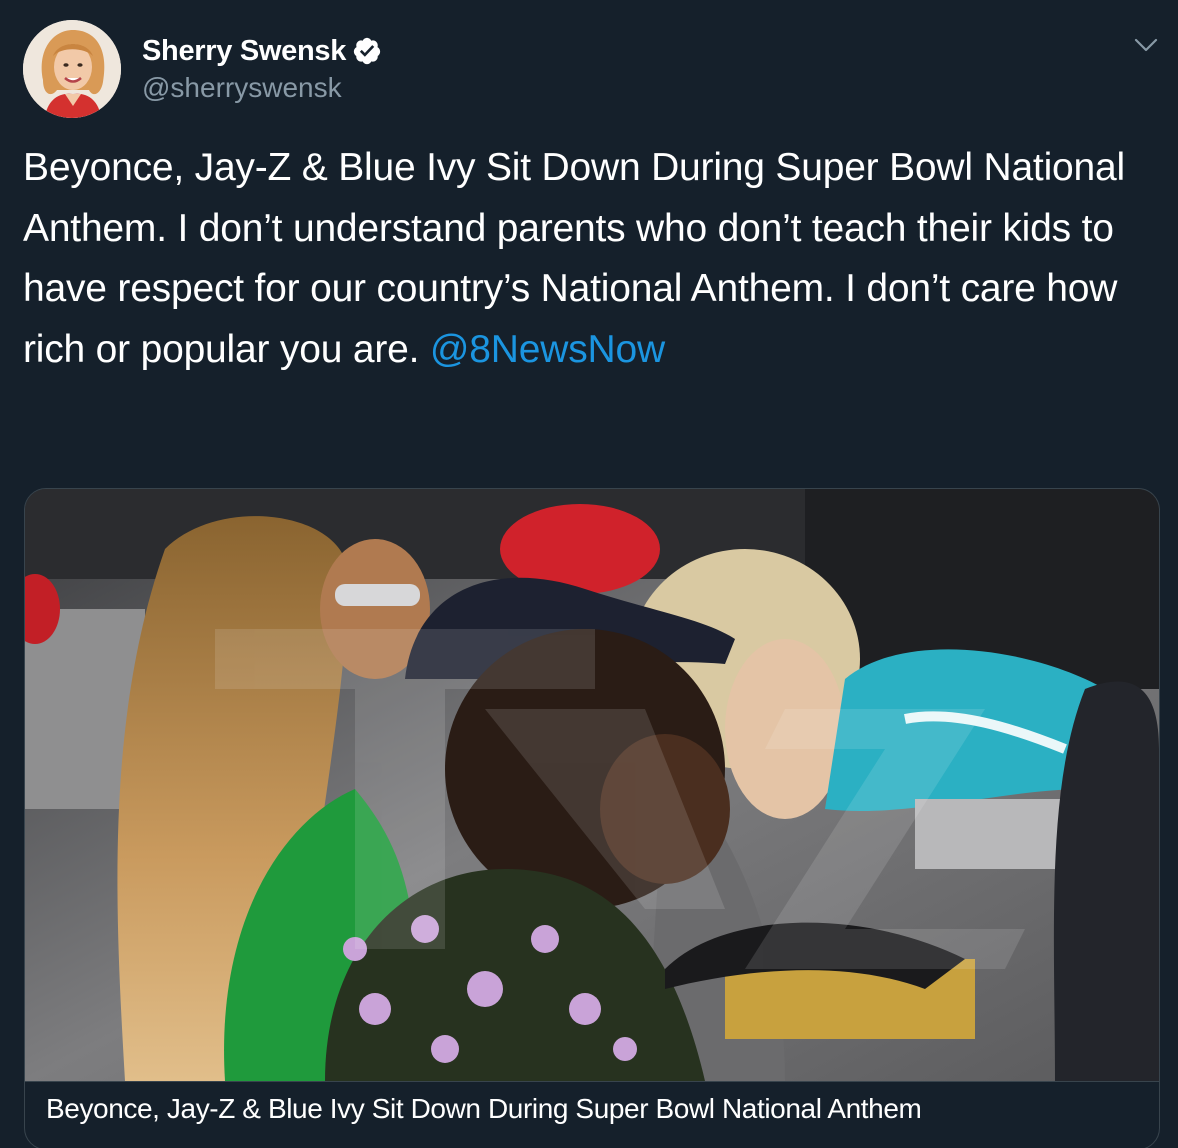 This screenshot has height=1148, width=1178. What do you see at coordinates (592, 1081) in the screenshot?
I see `caption-divider` at bounding box center [592, 1081].